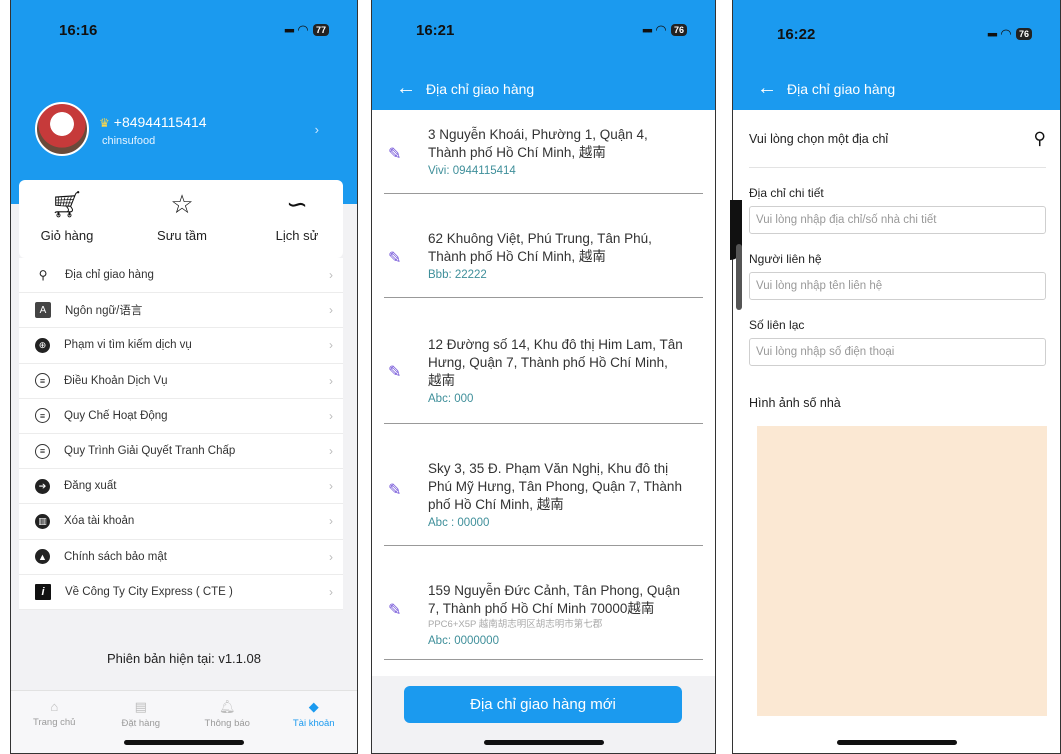  What do you see at coordinates (897, 220) in the screenshot?
I see `detail-address-input: Vui lòng nhập địa chỉ/số nhà chi tiết` at bounding box center [897, 220].